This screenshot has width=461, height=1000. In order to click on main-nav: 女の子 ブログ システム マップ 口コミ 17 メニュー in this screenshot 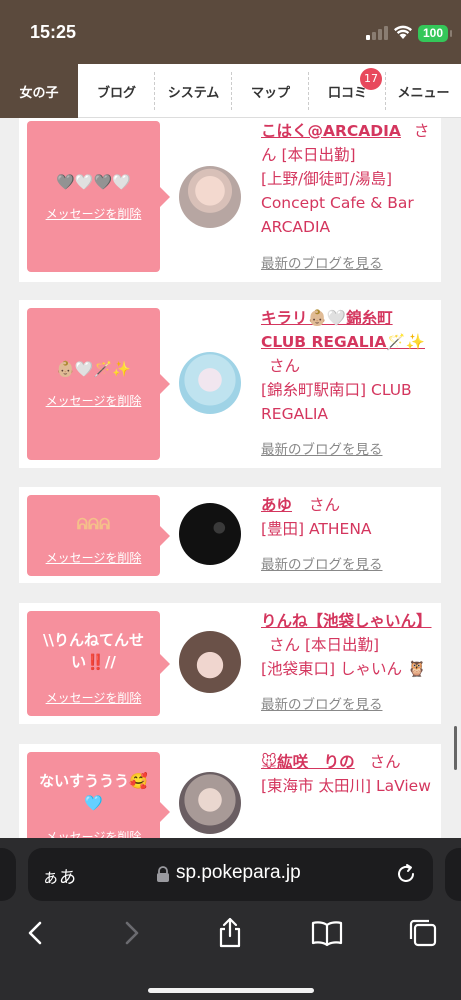, I will do `click(230, 91)`.